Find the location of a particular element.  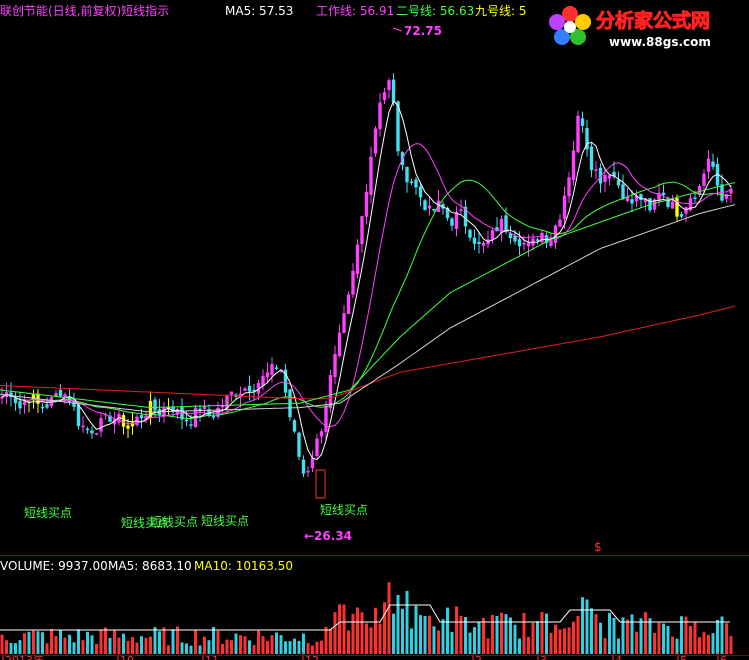

x-axis-label: 3 is located at coordinates (543, 657).